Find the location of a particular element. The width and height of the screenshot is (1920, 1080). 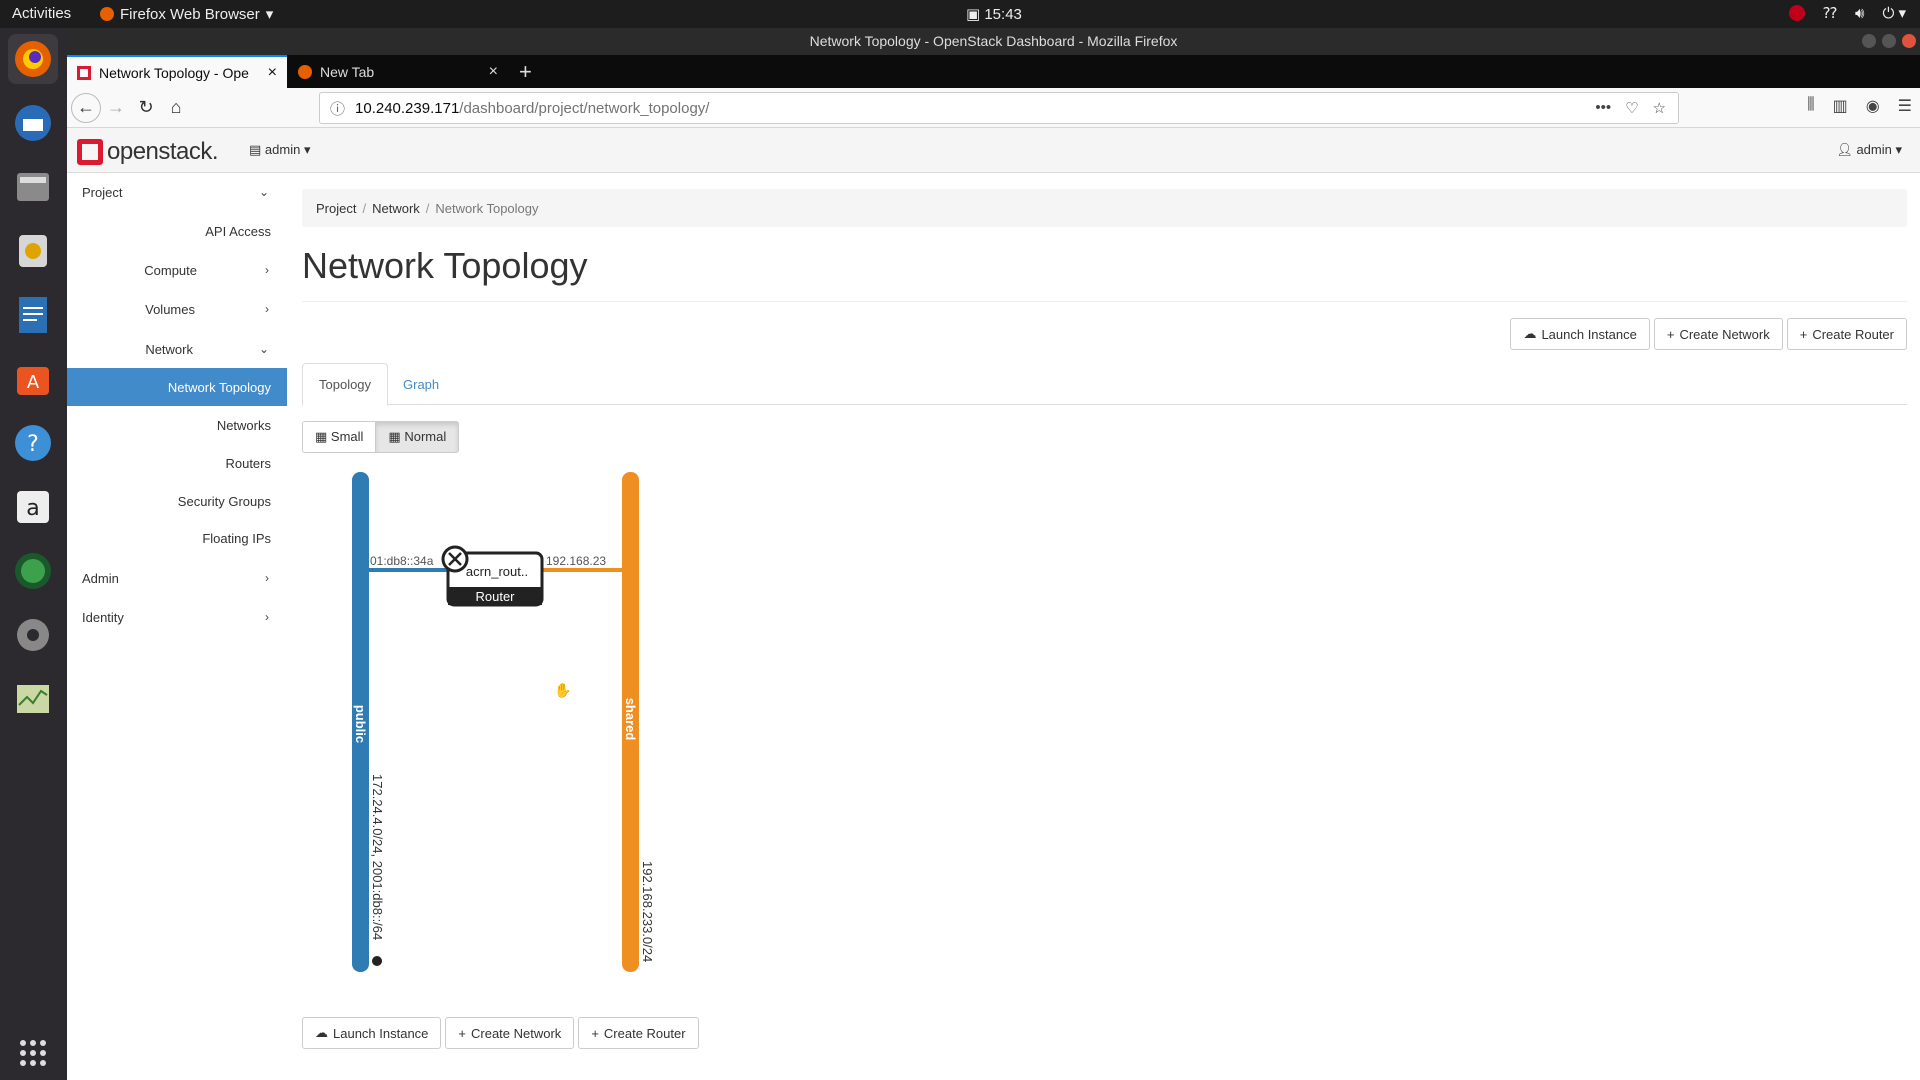

chevron-down-icon: ⌄ is located at coordinates (263, 349).